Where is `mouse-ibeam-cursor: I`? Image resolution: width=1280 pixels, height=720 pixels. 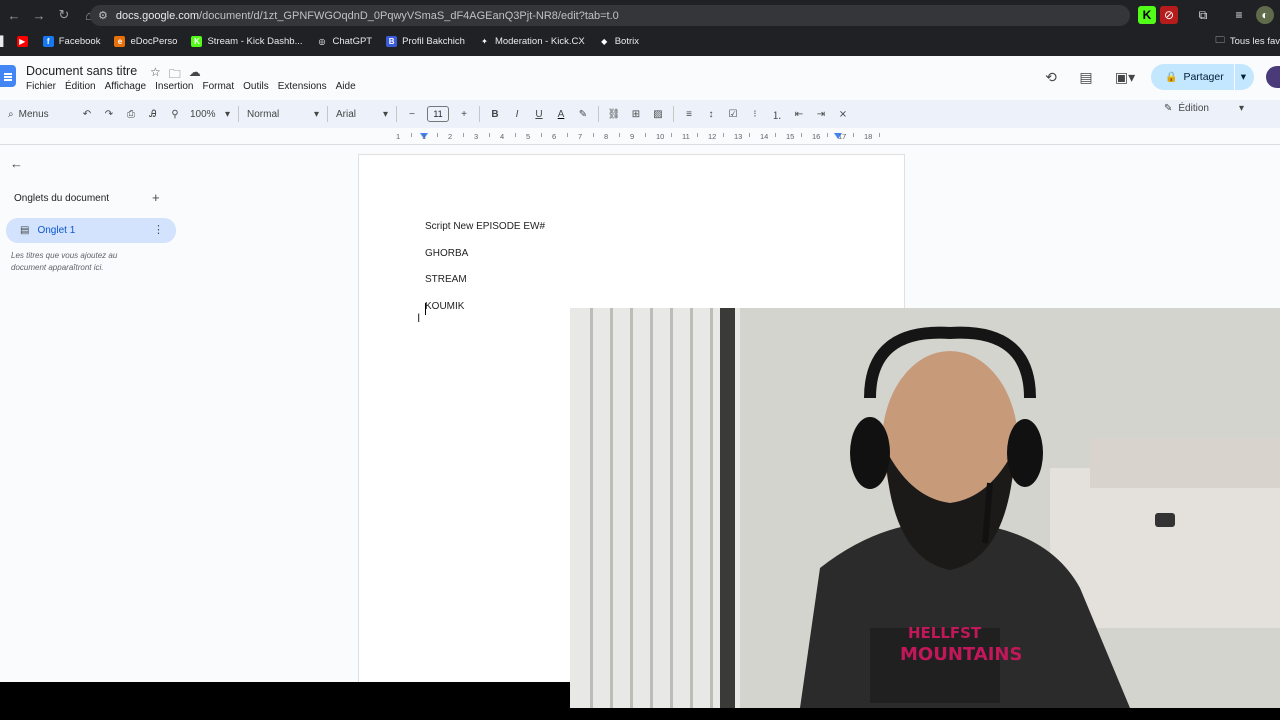 mouse-ibeam-cursor: I is located at coordinates (419, 318).